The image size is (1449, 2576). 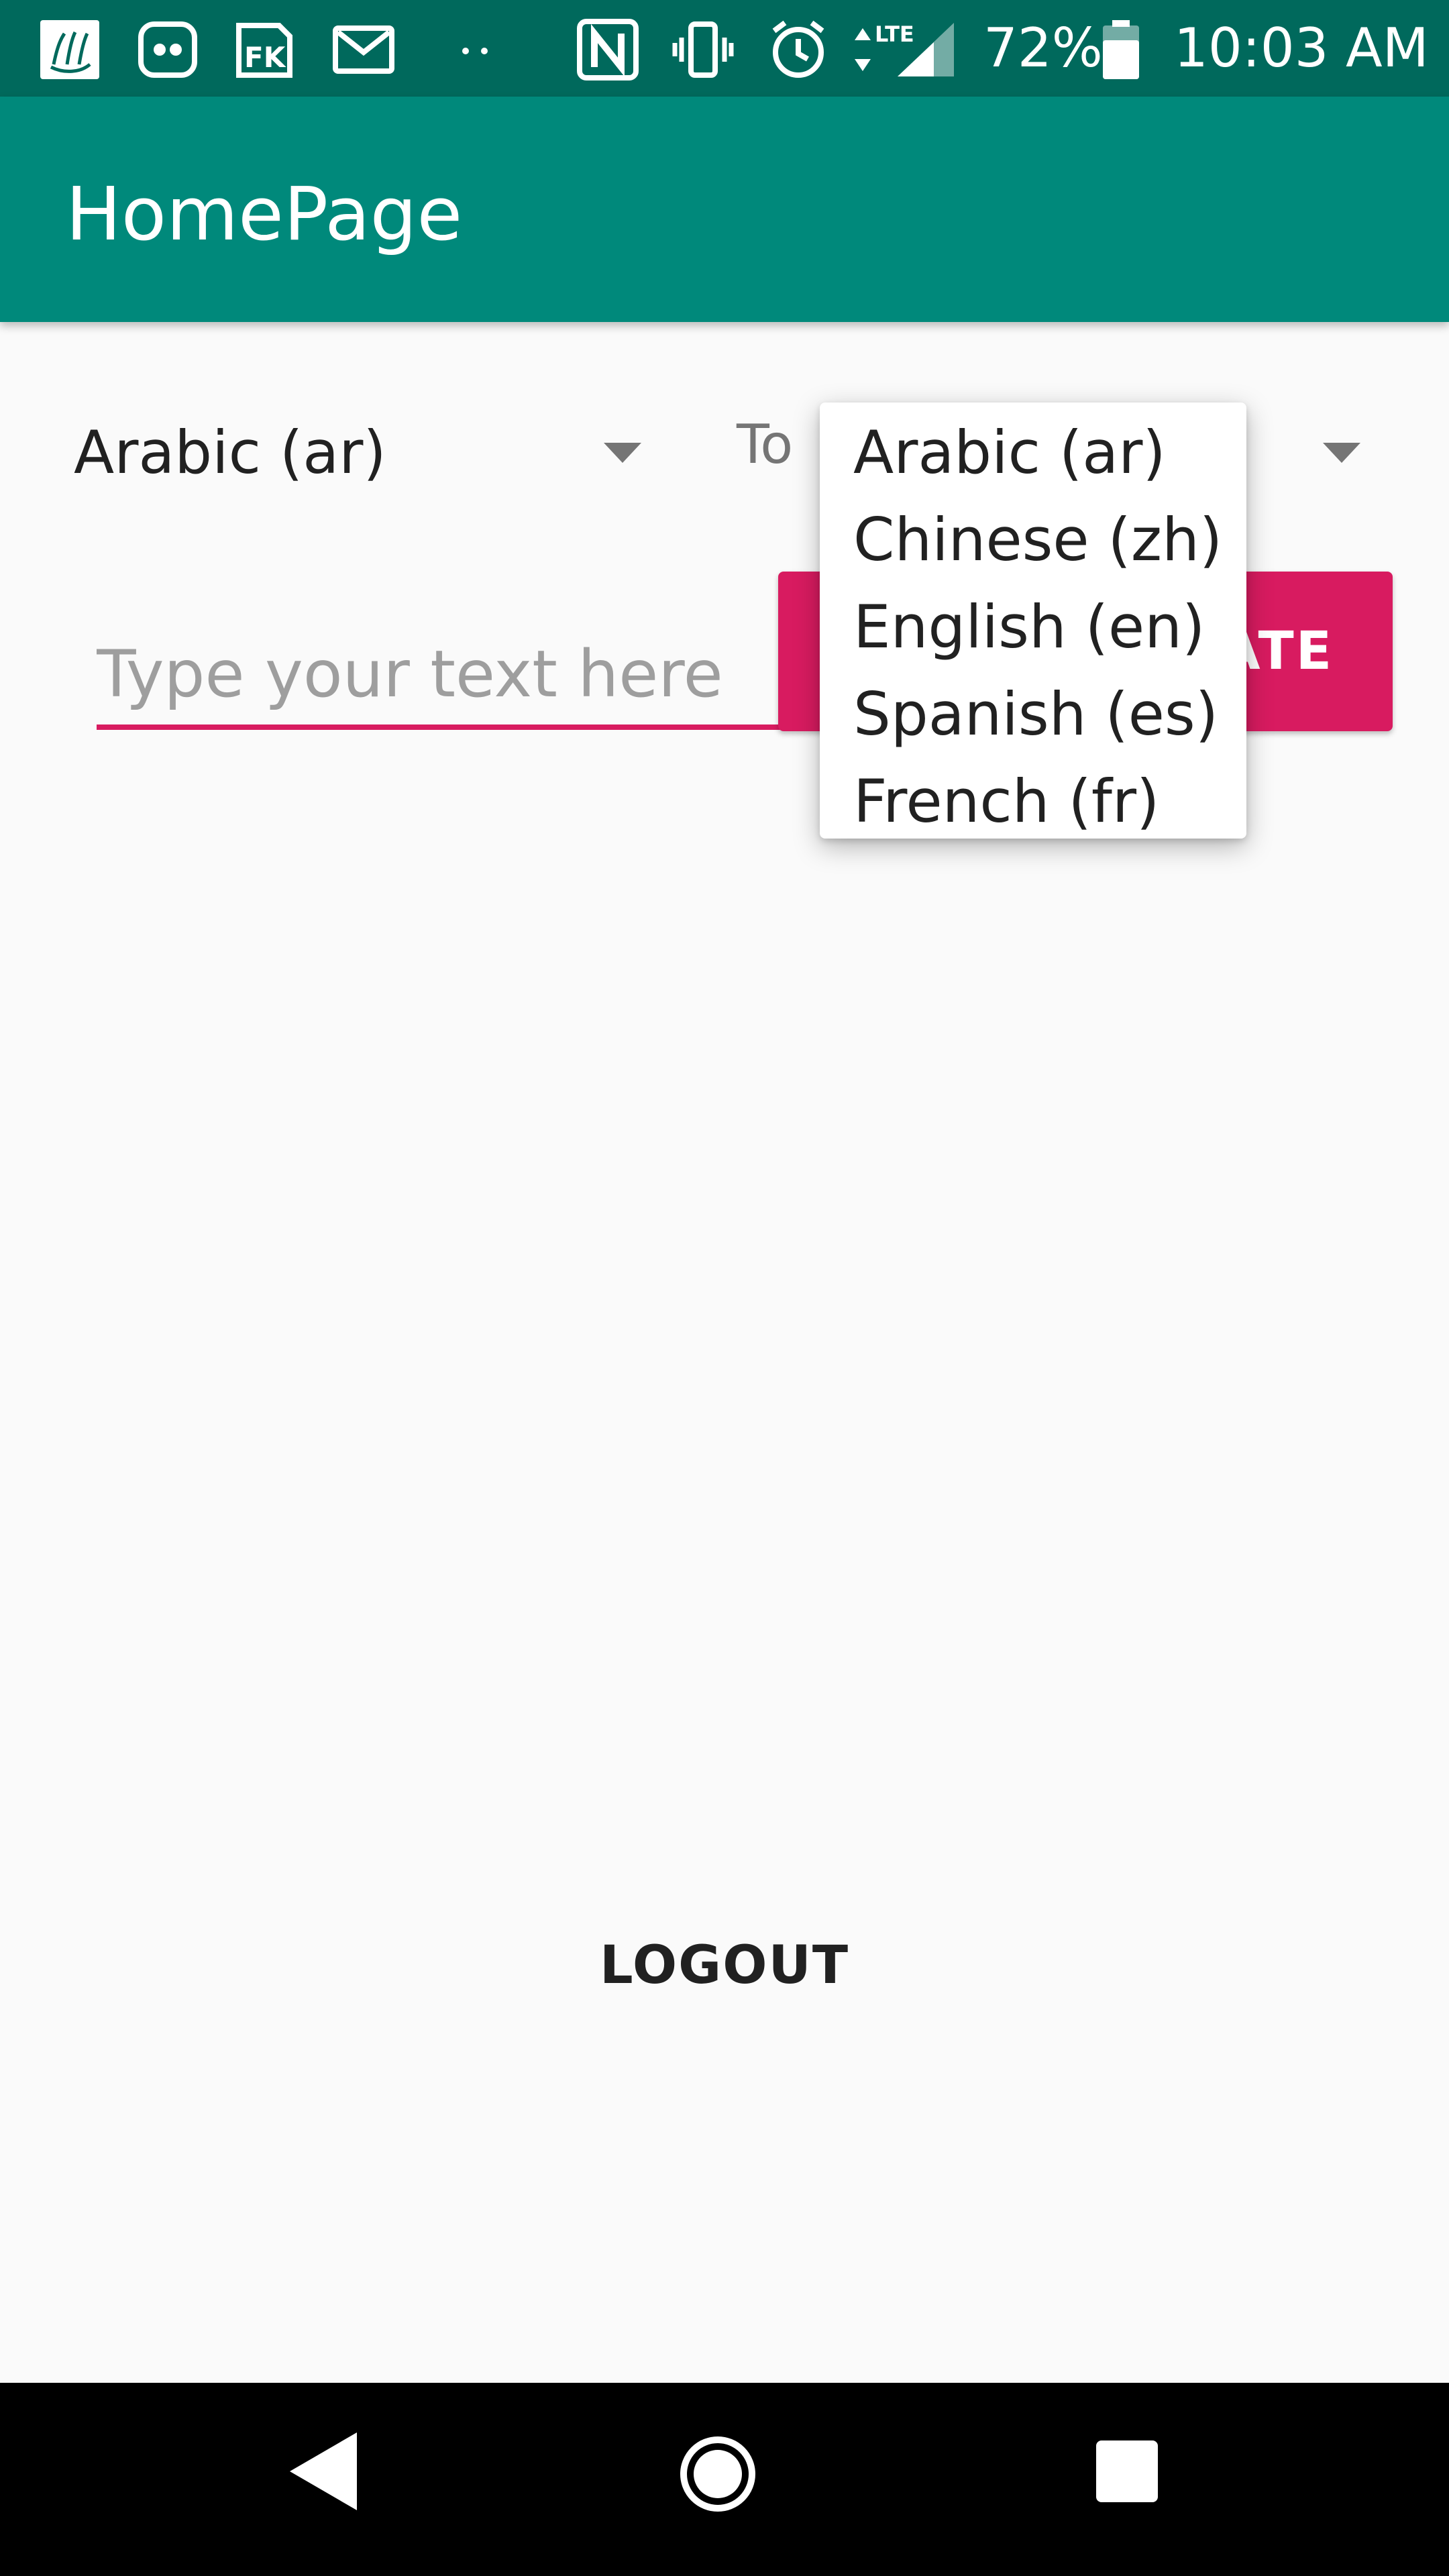 What do you see at coordinates (1033, 540) in the screenshot?
I see `dropdown-option-chinese: Chinese (zh)` at bounding box center [1033, 540].